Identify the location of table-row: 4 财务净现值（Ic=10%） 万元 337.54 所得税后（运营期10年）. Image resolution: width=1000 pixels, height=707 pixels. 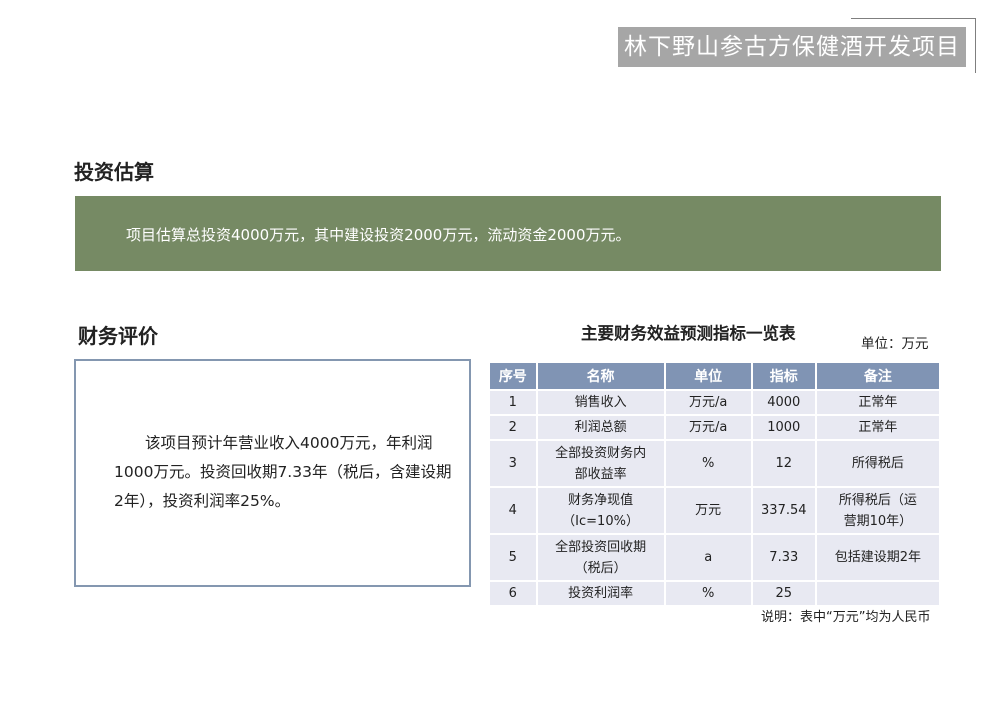
(715, 510).